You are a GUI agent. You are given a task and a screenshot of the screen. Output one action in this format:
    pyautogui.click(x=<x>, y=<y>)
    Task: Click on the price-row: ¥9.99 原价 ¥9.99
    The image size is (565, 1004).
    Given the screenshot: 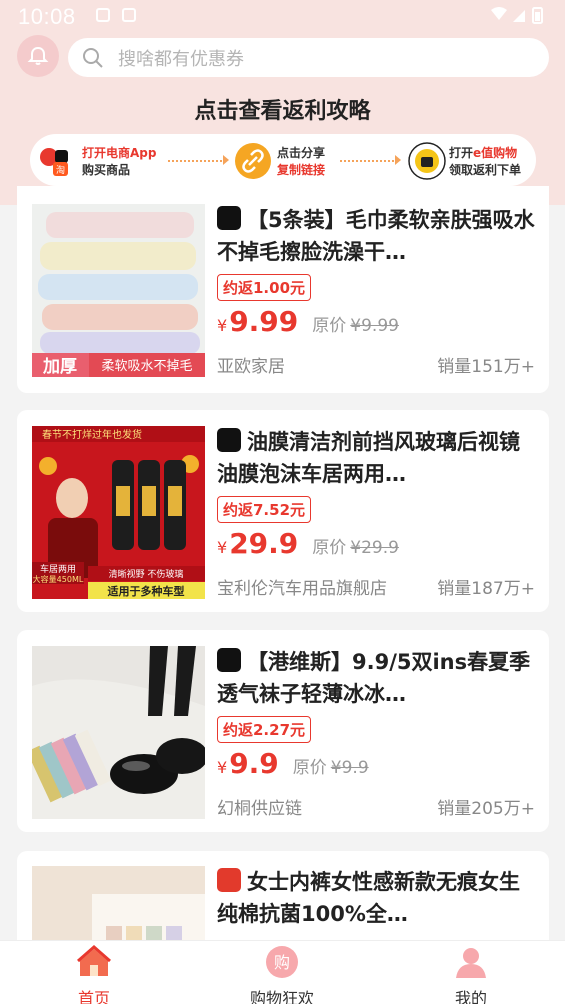 What is the action you would take?
    pyautogui.click(x=376, y=326)
    